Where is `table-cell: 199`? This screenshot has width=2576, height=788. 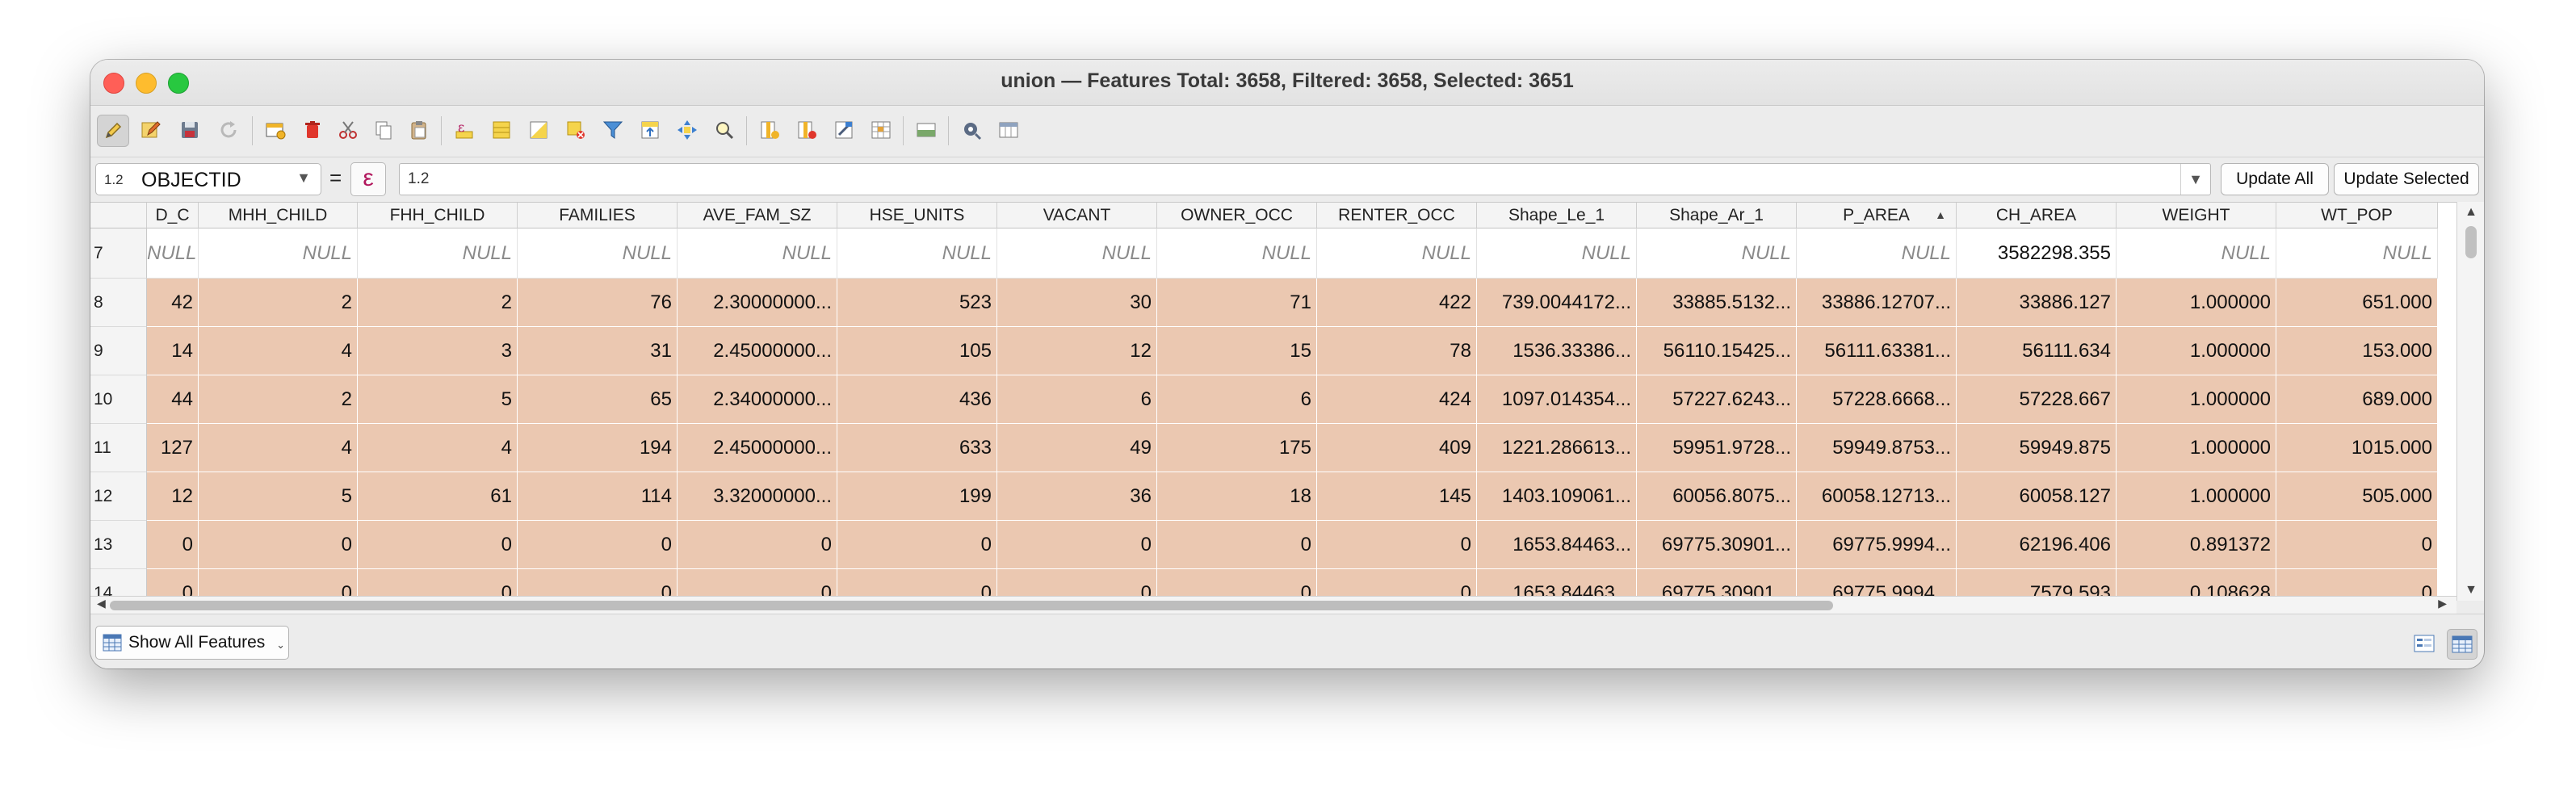 table-cell: 199 is located at coordinates (917, 496).